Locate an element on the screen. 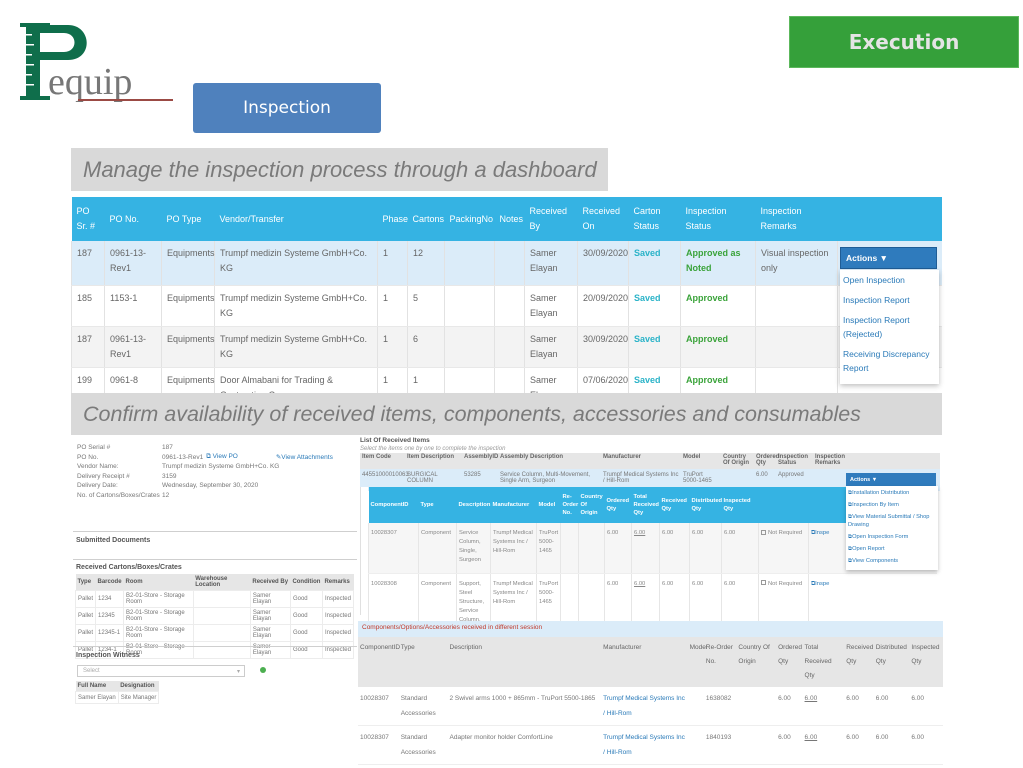  view-po-link: ⧉ View PO is located at coordinates (222, 457).